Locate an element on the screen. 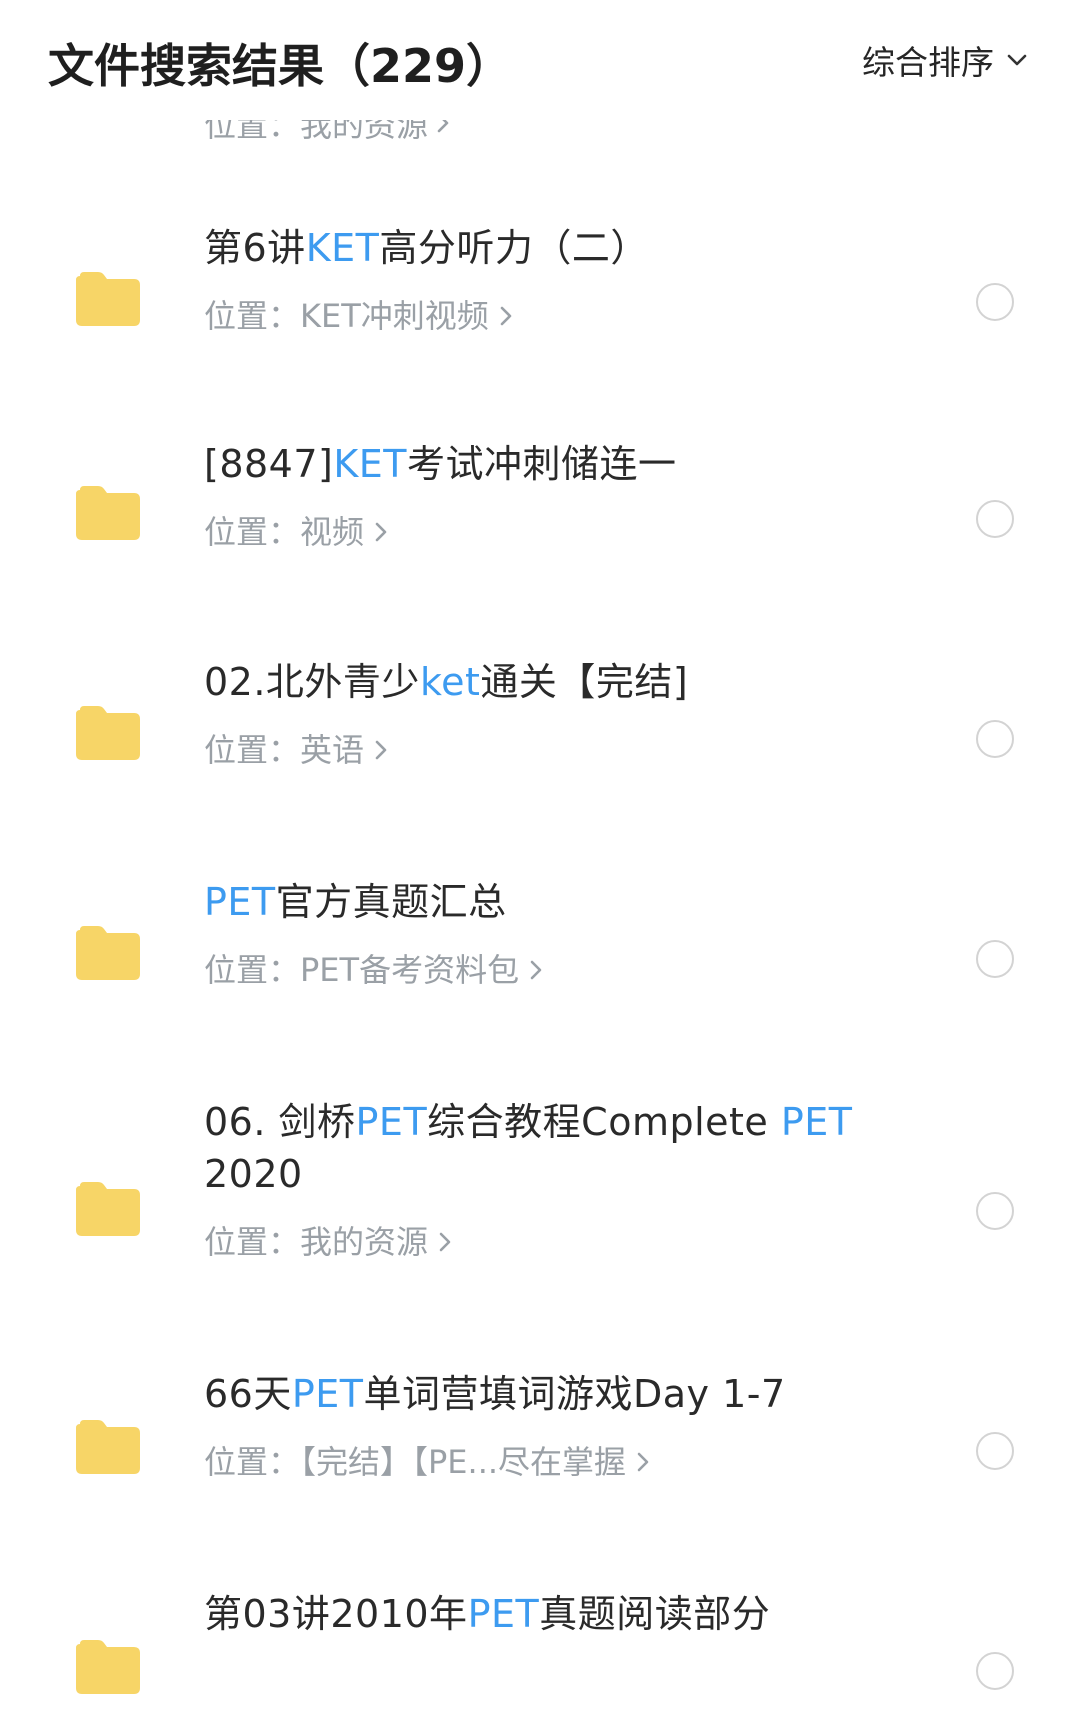 This screenshot has height=1721, width=1080. item-location-label: 位置：我的资源 is located at coordinates (316, 1242).